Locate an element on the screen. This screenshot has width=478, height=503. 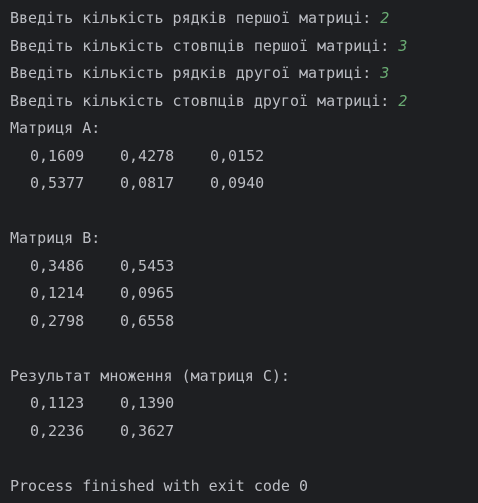
matrix-cell: 0,1609 is located at coordinates (75, 160).